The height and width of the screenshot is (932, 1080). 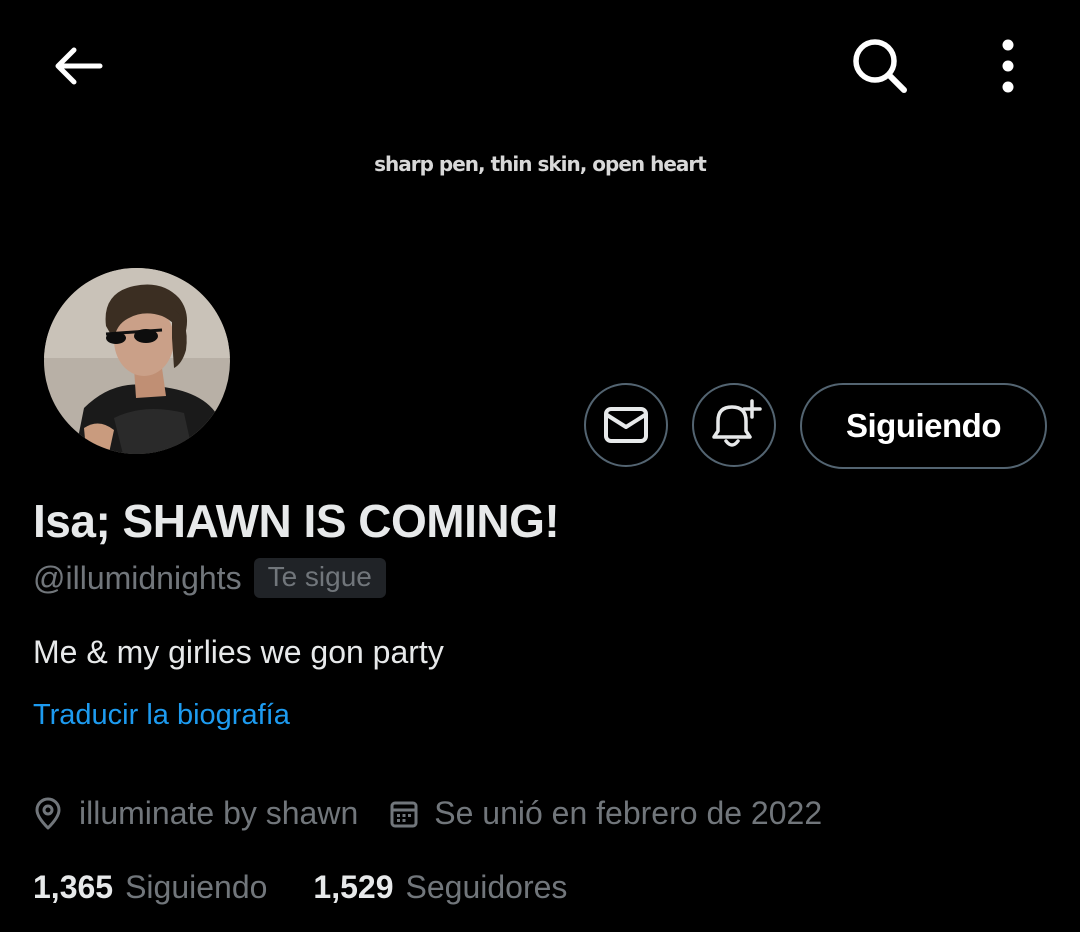 I want to click on more-vertical-icon, so click(x=1008, y=66).